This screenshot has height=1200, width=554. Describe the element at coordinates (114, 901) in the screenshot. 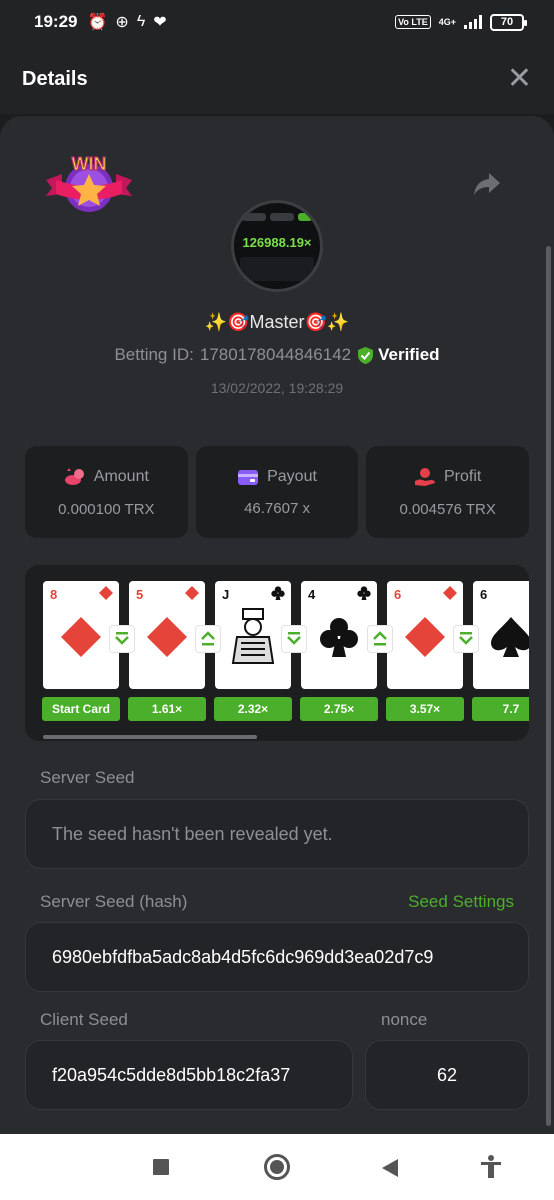

I see `server-seed-hash-label: Server Seed (hash)` at that location.